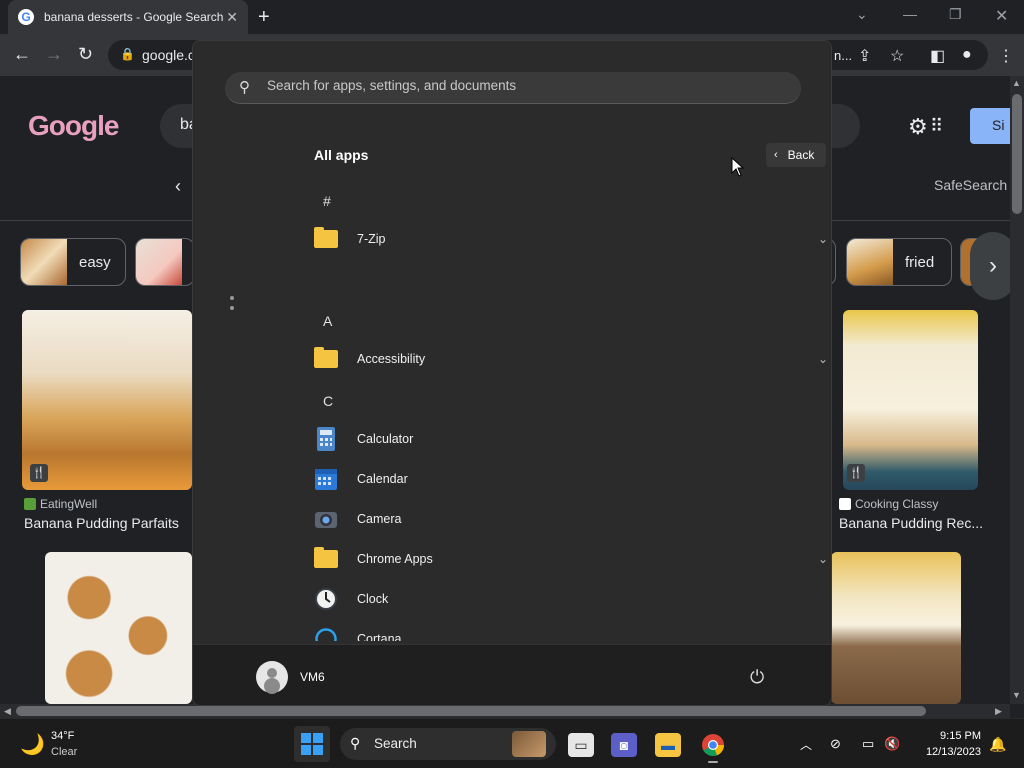 The image size is (1024, 768). I want to click on app-cortana: Cortana, so click(572, 630).